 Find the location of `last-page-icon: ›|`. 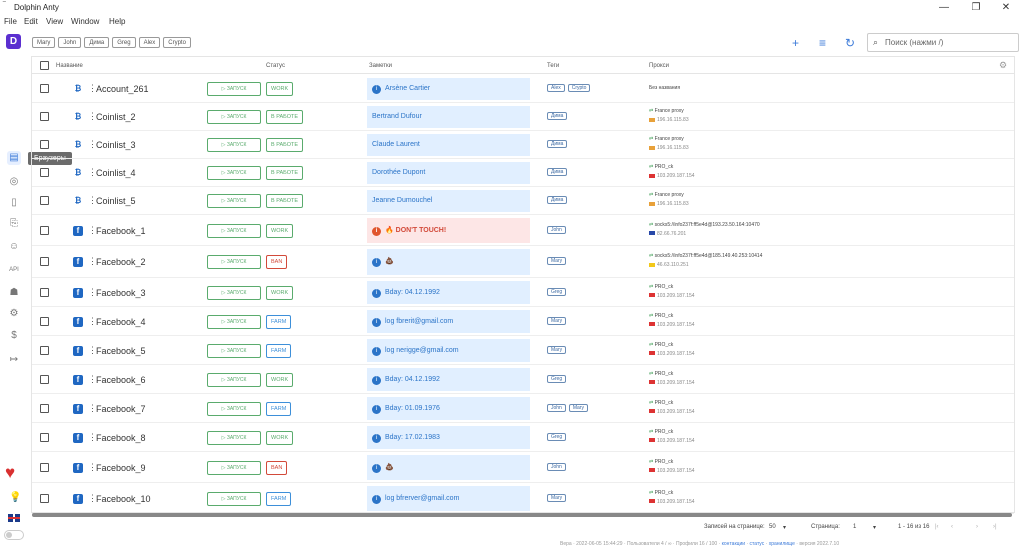

last-page-icon: ›| is located at coordinates (995, 527).